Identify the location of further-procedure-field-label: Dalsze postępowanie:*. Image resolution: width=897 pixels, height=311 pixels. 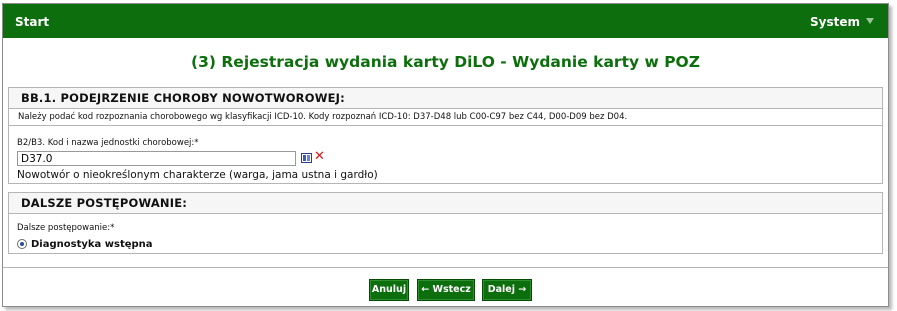
(66, 228).